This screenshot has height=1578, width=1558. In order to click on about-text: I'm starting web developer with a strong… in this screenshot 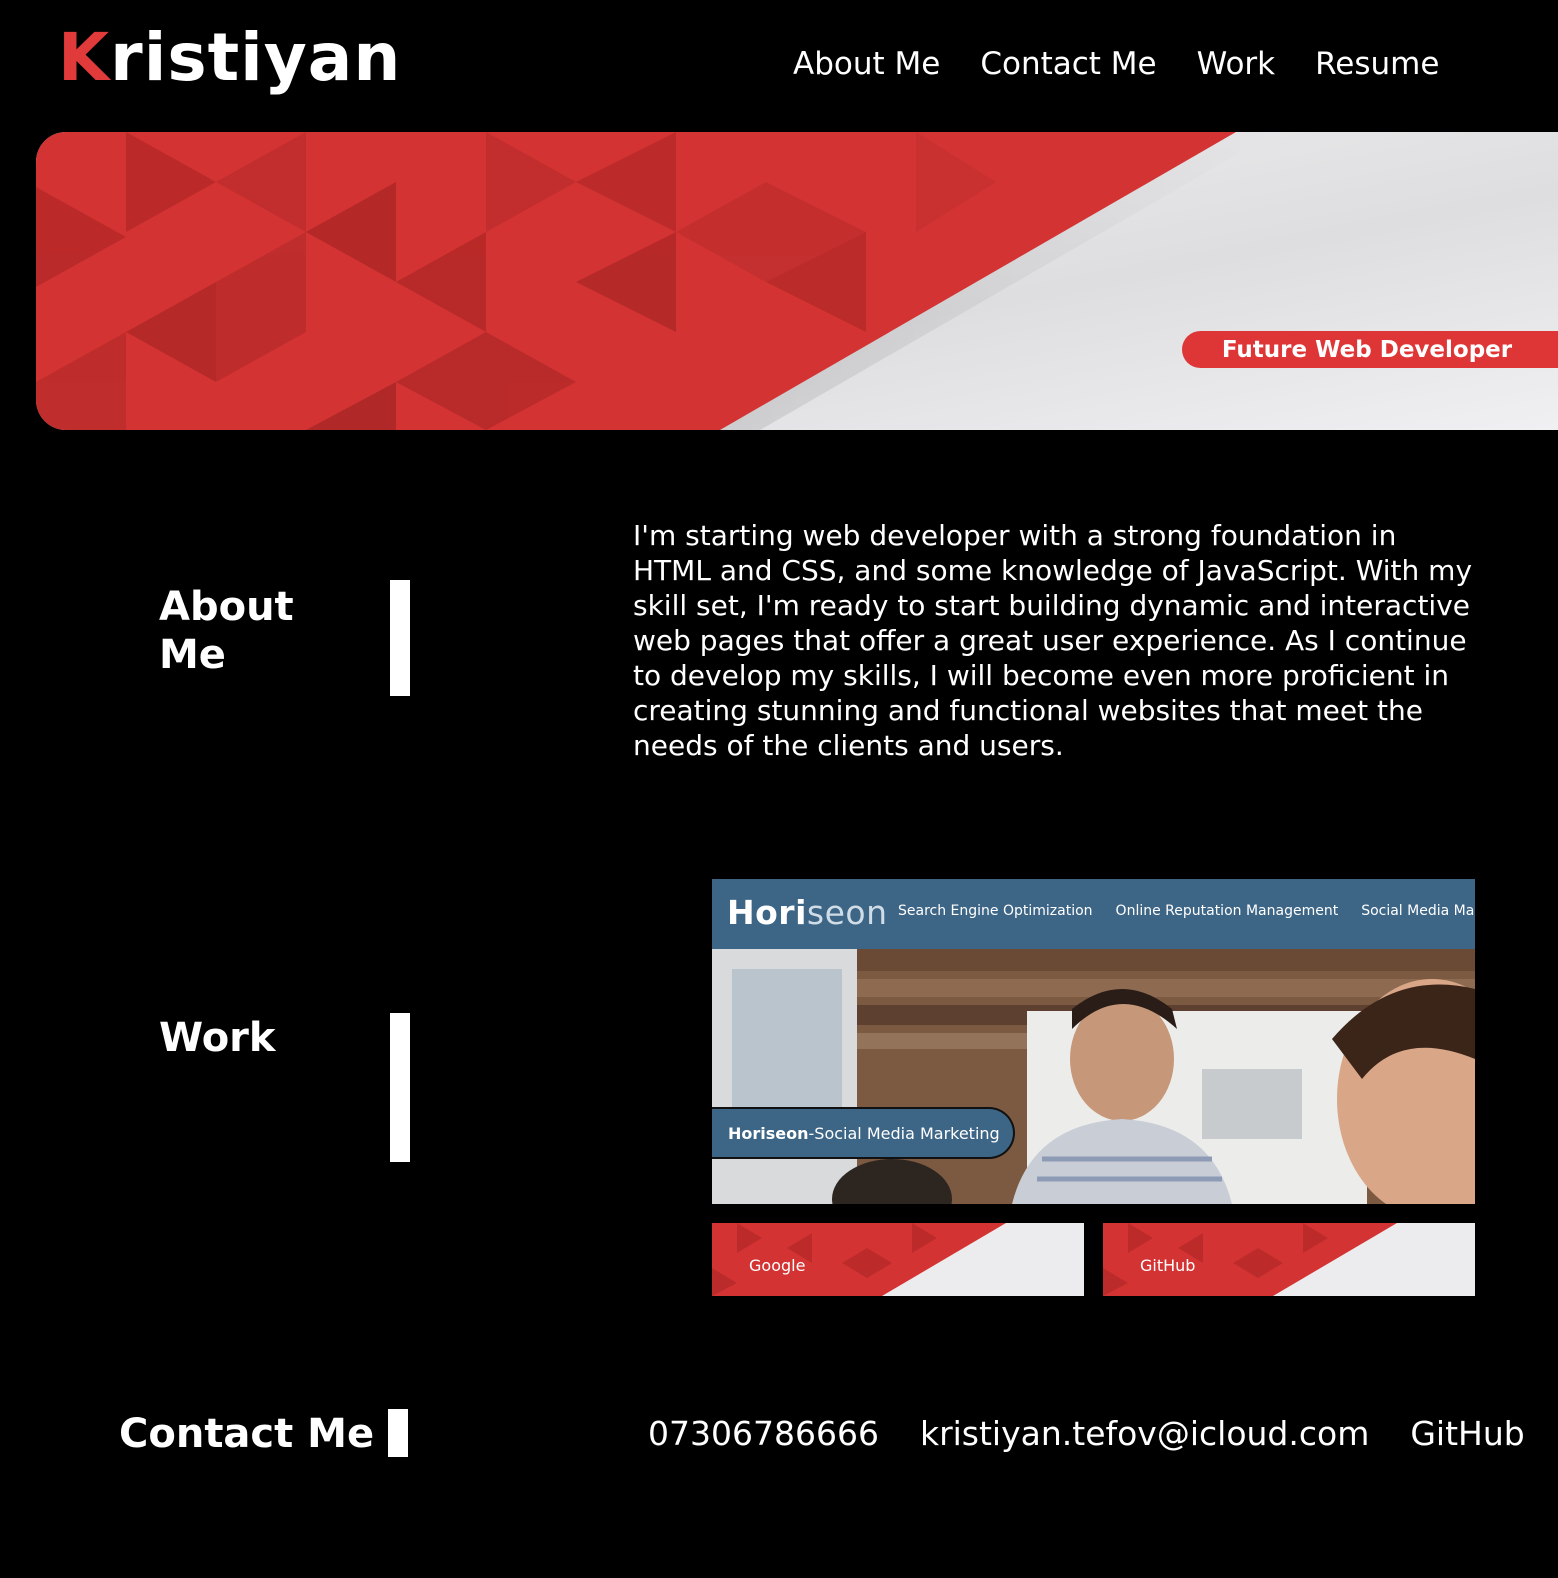, I will do `click(1053, 640)`.